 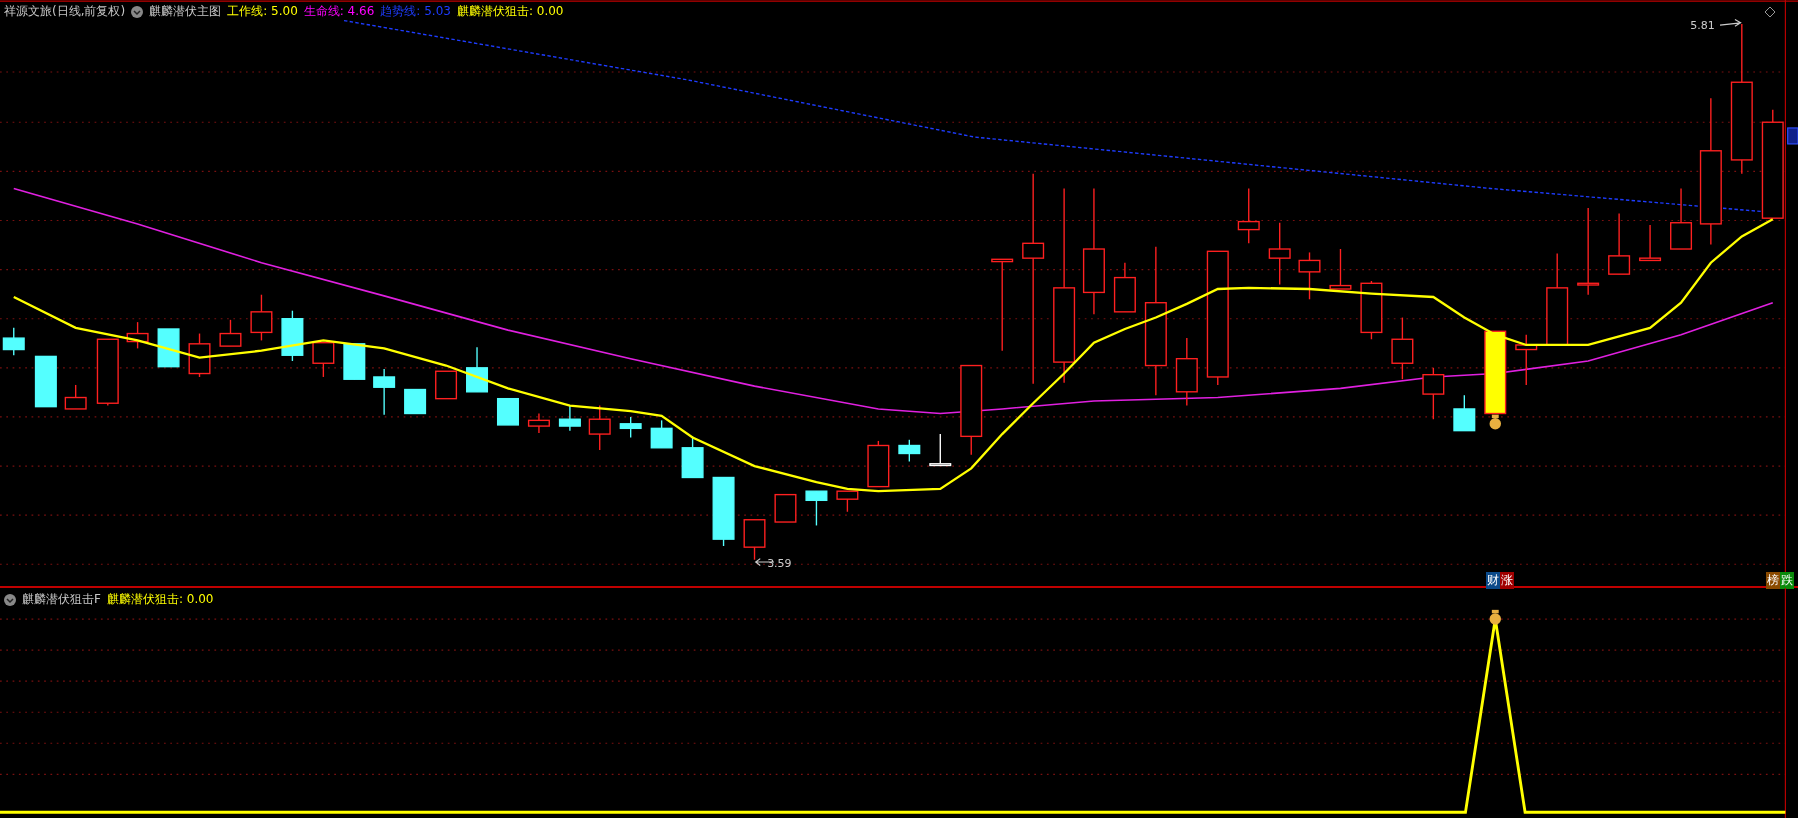 I want to click on legend-value: 生命线: 4.66, so click(x=339, y=11).